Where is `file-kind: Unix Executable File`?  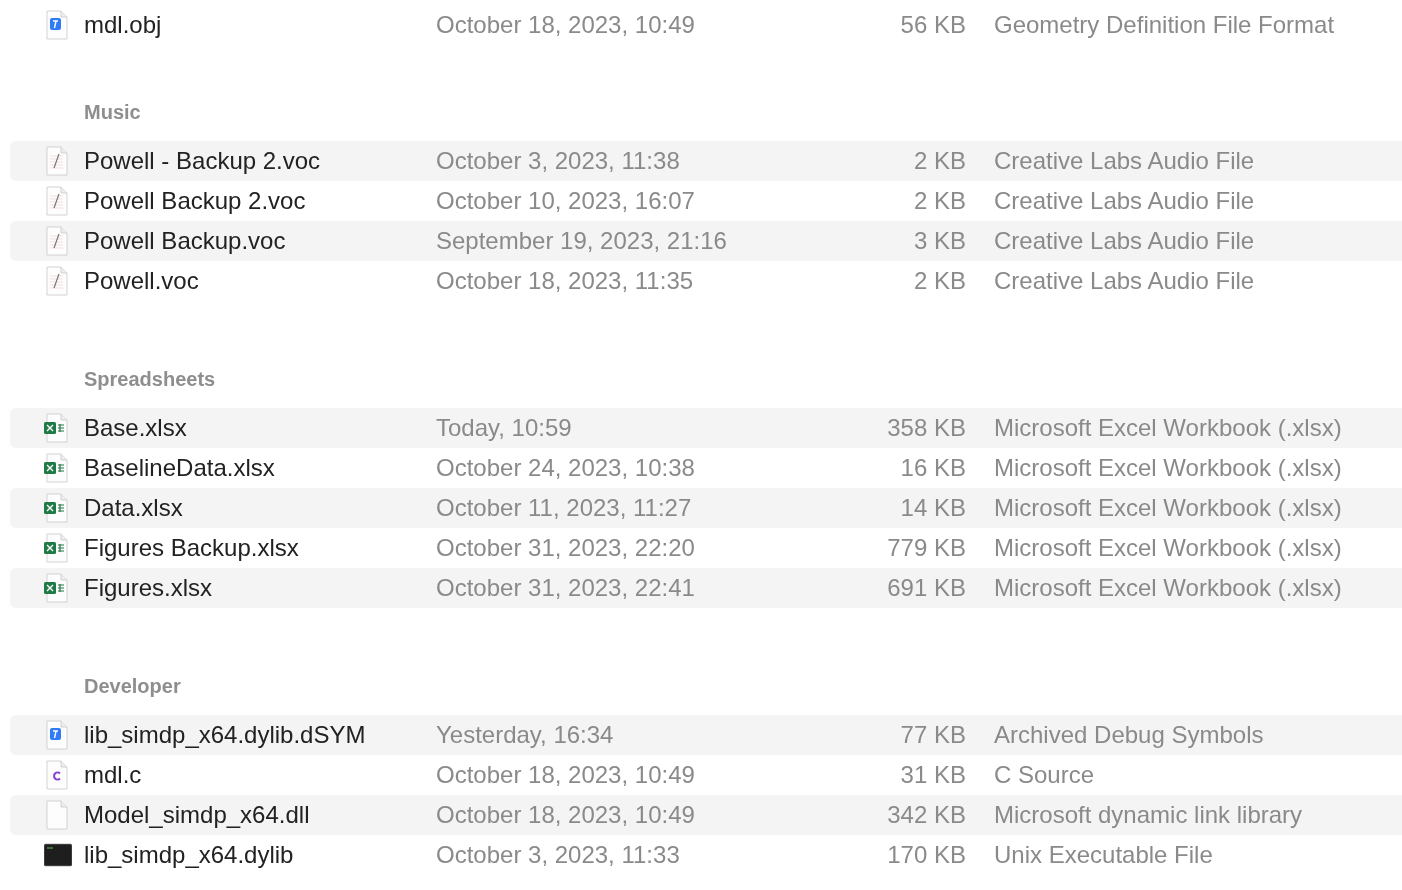 file-kind: Unix Executable File is located at coordinates (1103, 855).